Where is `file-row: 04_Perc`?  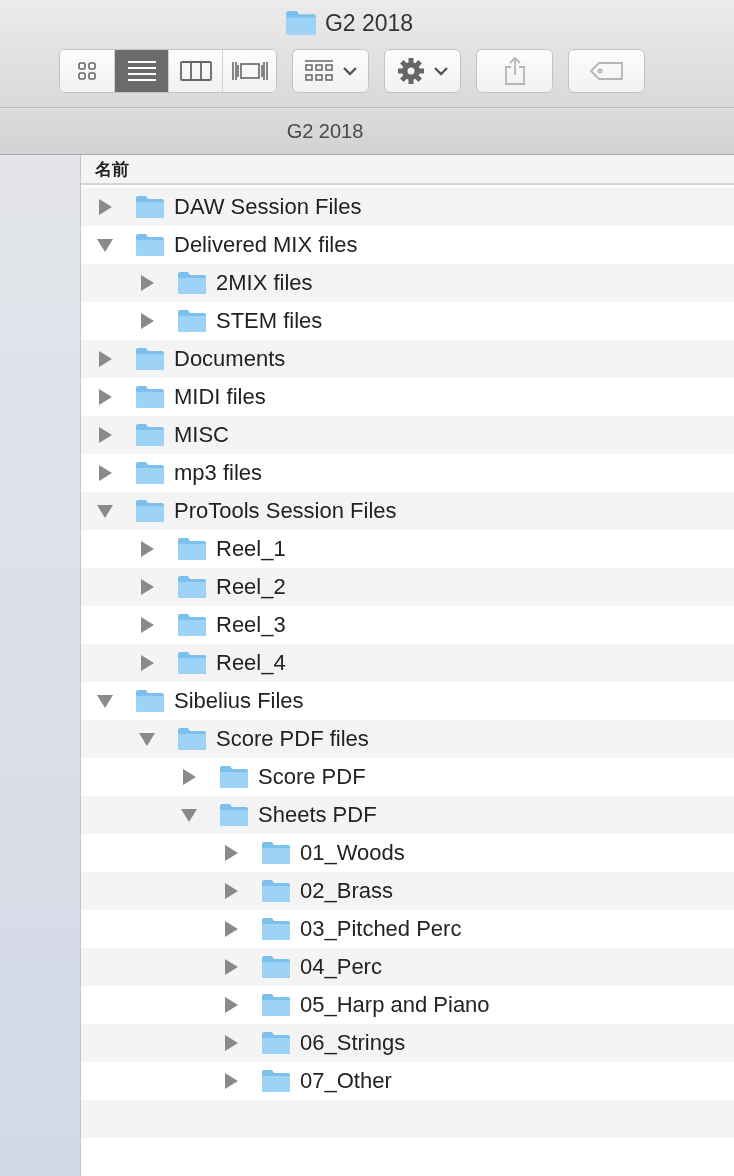
file-row: 04_Perc is located at coordinates (407, 967).